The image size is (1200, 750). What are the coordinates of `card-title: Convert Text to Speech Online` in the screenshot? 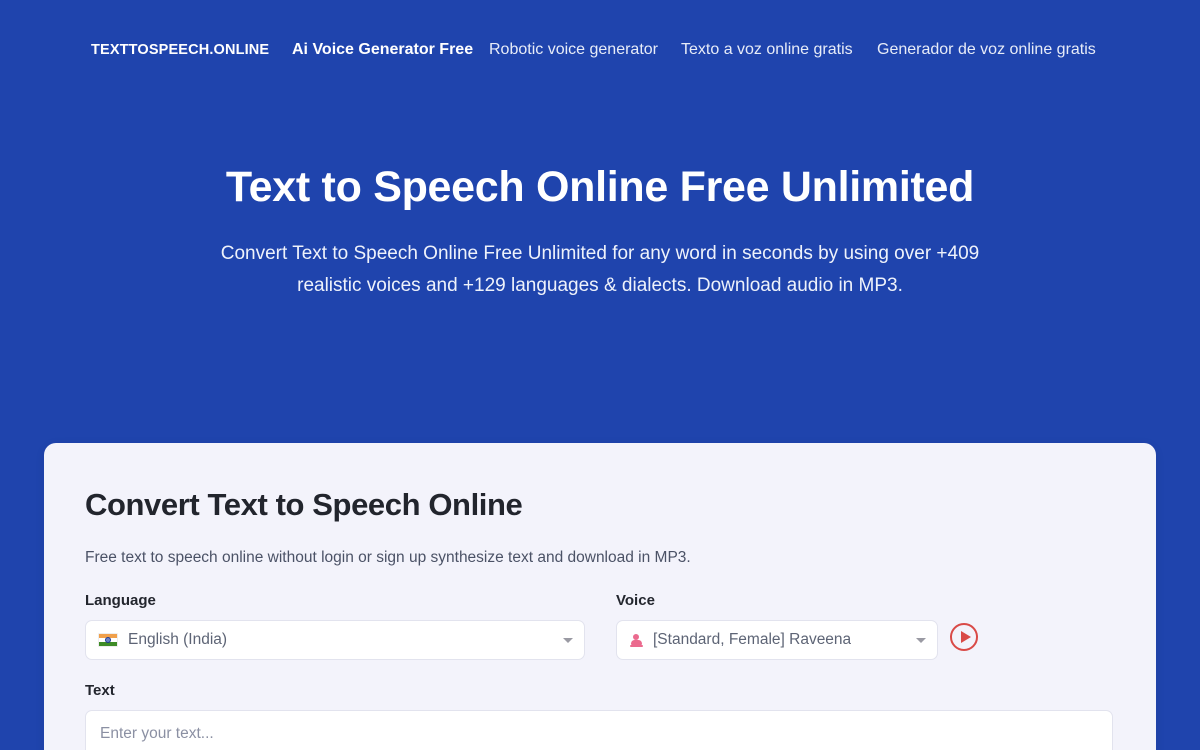 It's located at (304, 504).